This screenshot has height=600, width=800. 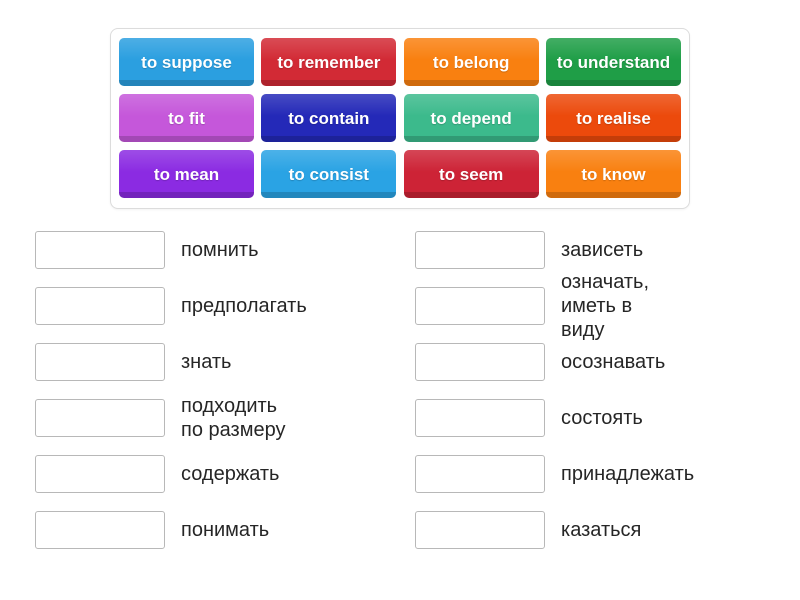 I want to click on answer-label: принадлежать, so click(x=628, y=474).